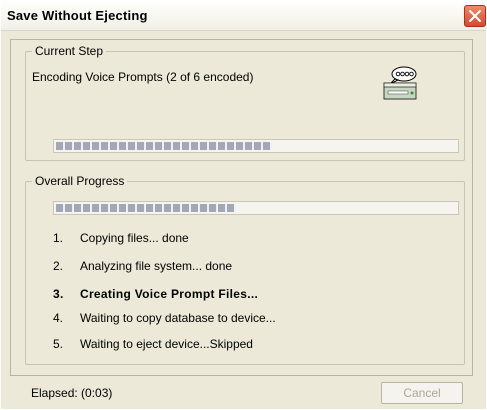  I want to click on step-text: Analyzing file system... done, so click(156, 266).